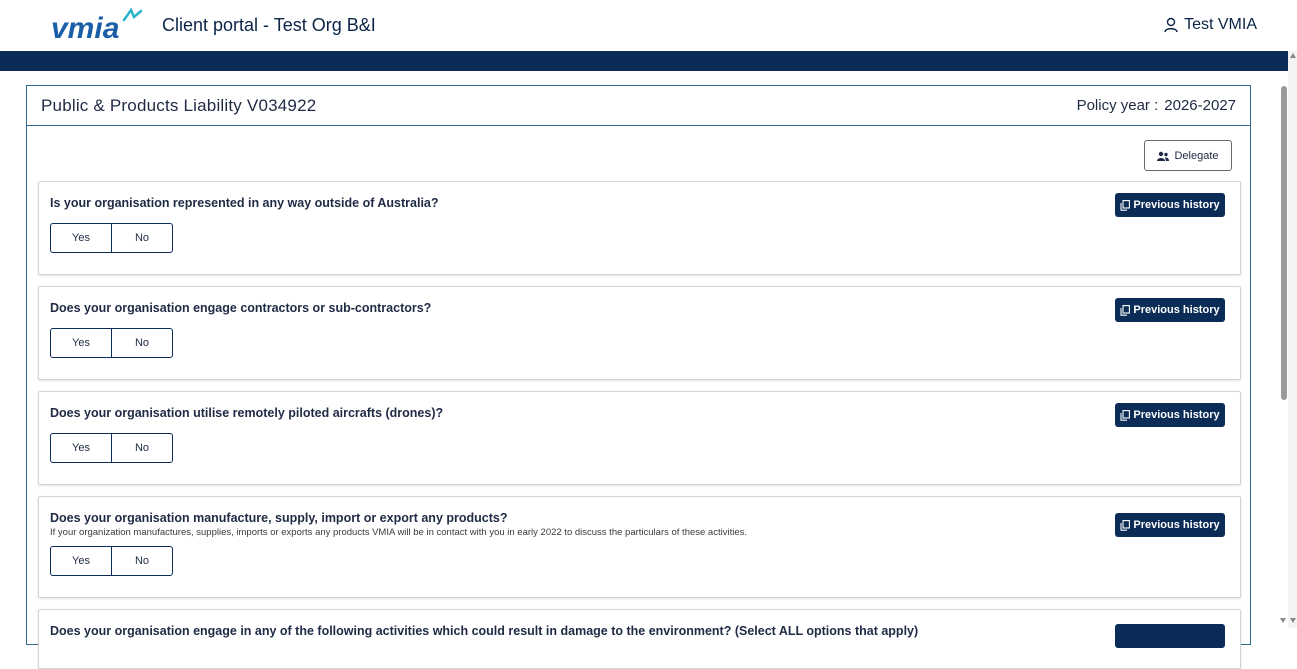 Image resolution: width=1297 pixels, height=669 pixels. I want to click on policy-year: Policy year : 2026-2027, so click(1156, 105).